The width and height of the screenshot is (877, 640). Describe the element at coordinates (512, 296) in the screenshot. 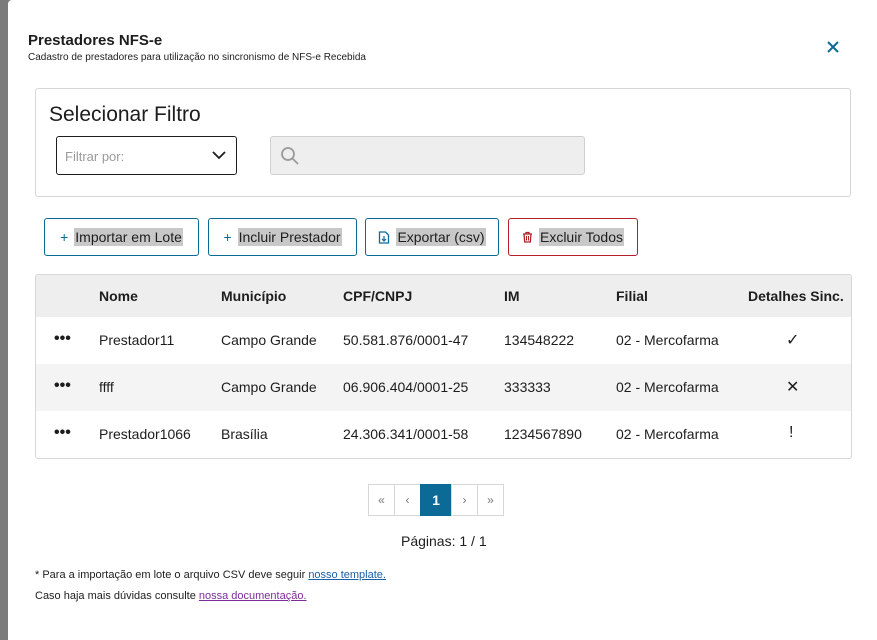

I see `col-im: IM` at that location.